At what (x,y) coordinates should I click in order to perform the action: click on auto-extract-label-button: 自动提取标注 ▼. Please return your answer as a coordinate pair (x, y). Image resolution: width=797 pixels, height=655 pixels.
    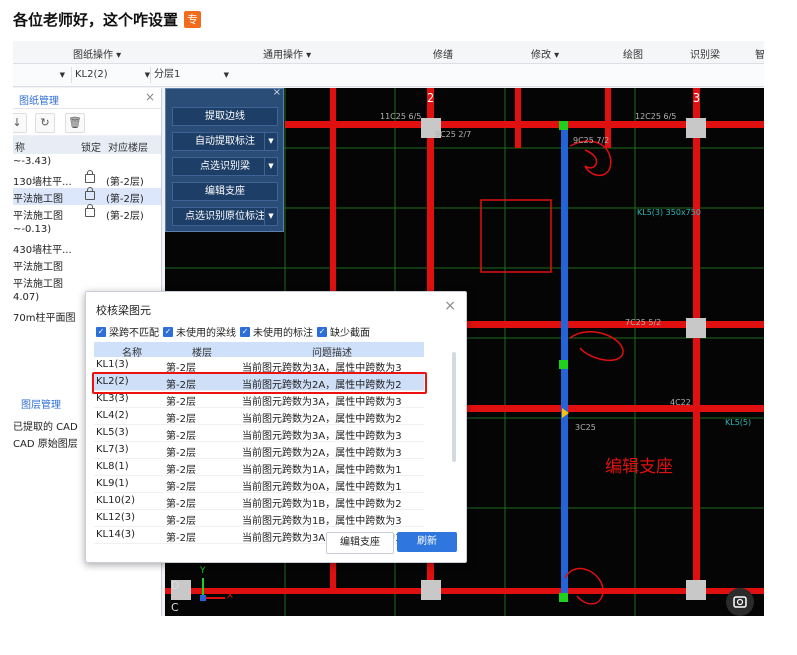
    Looking at the image, I should click on (225, 141).